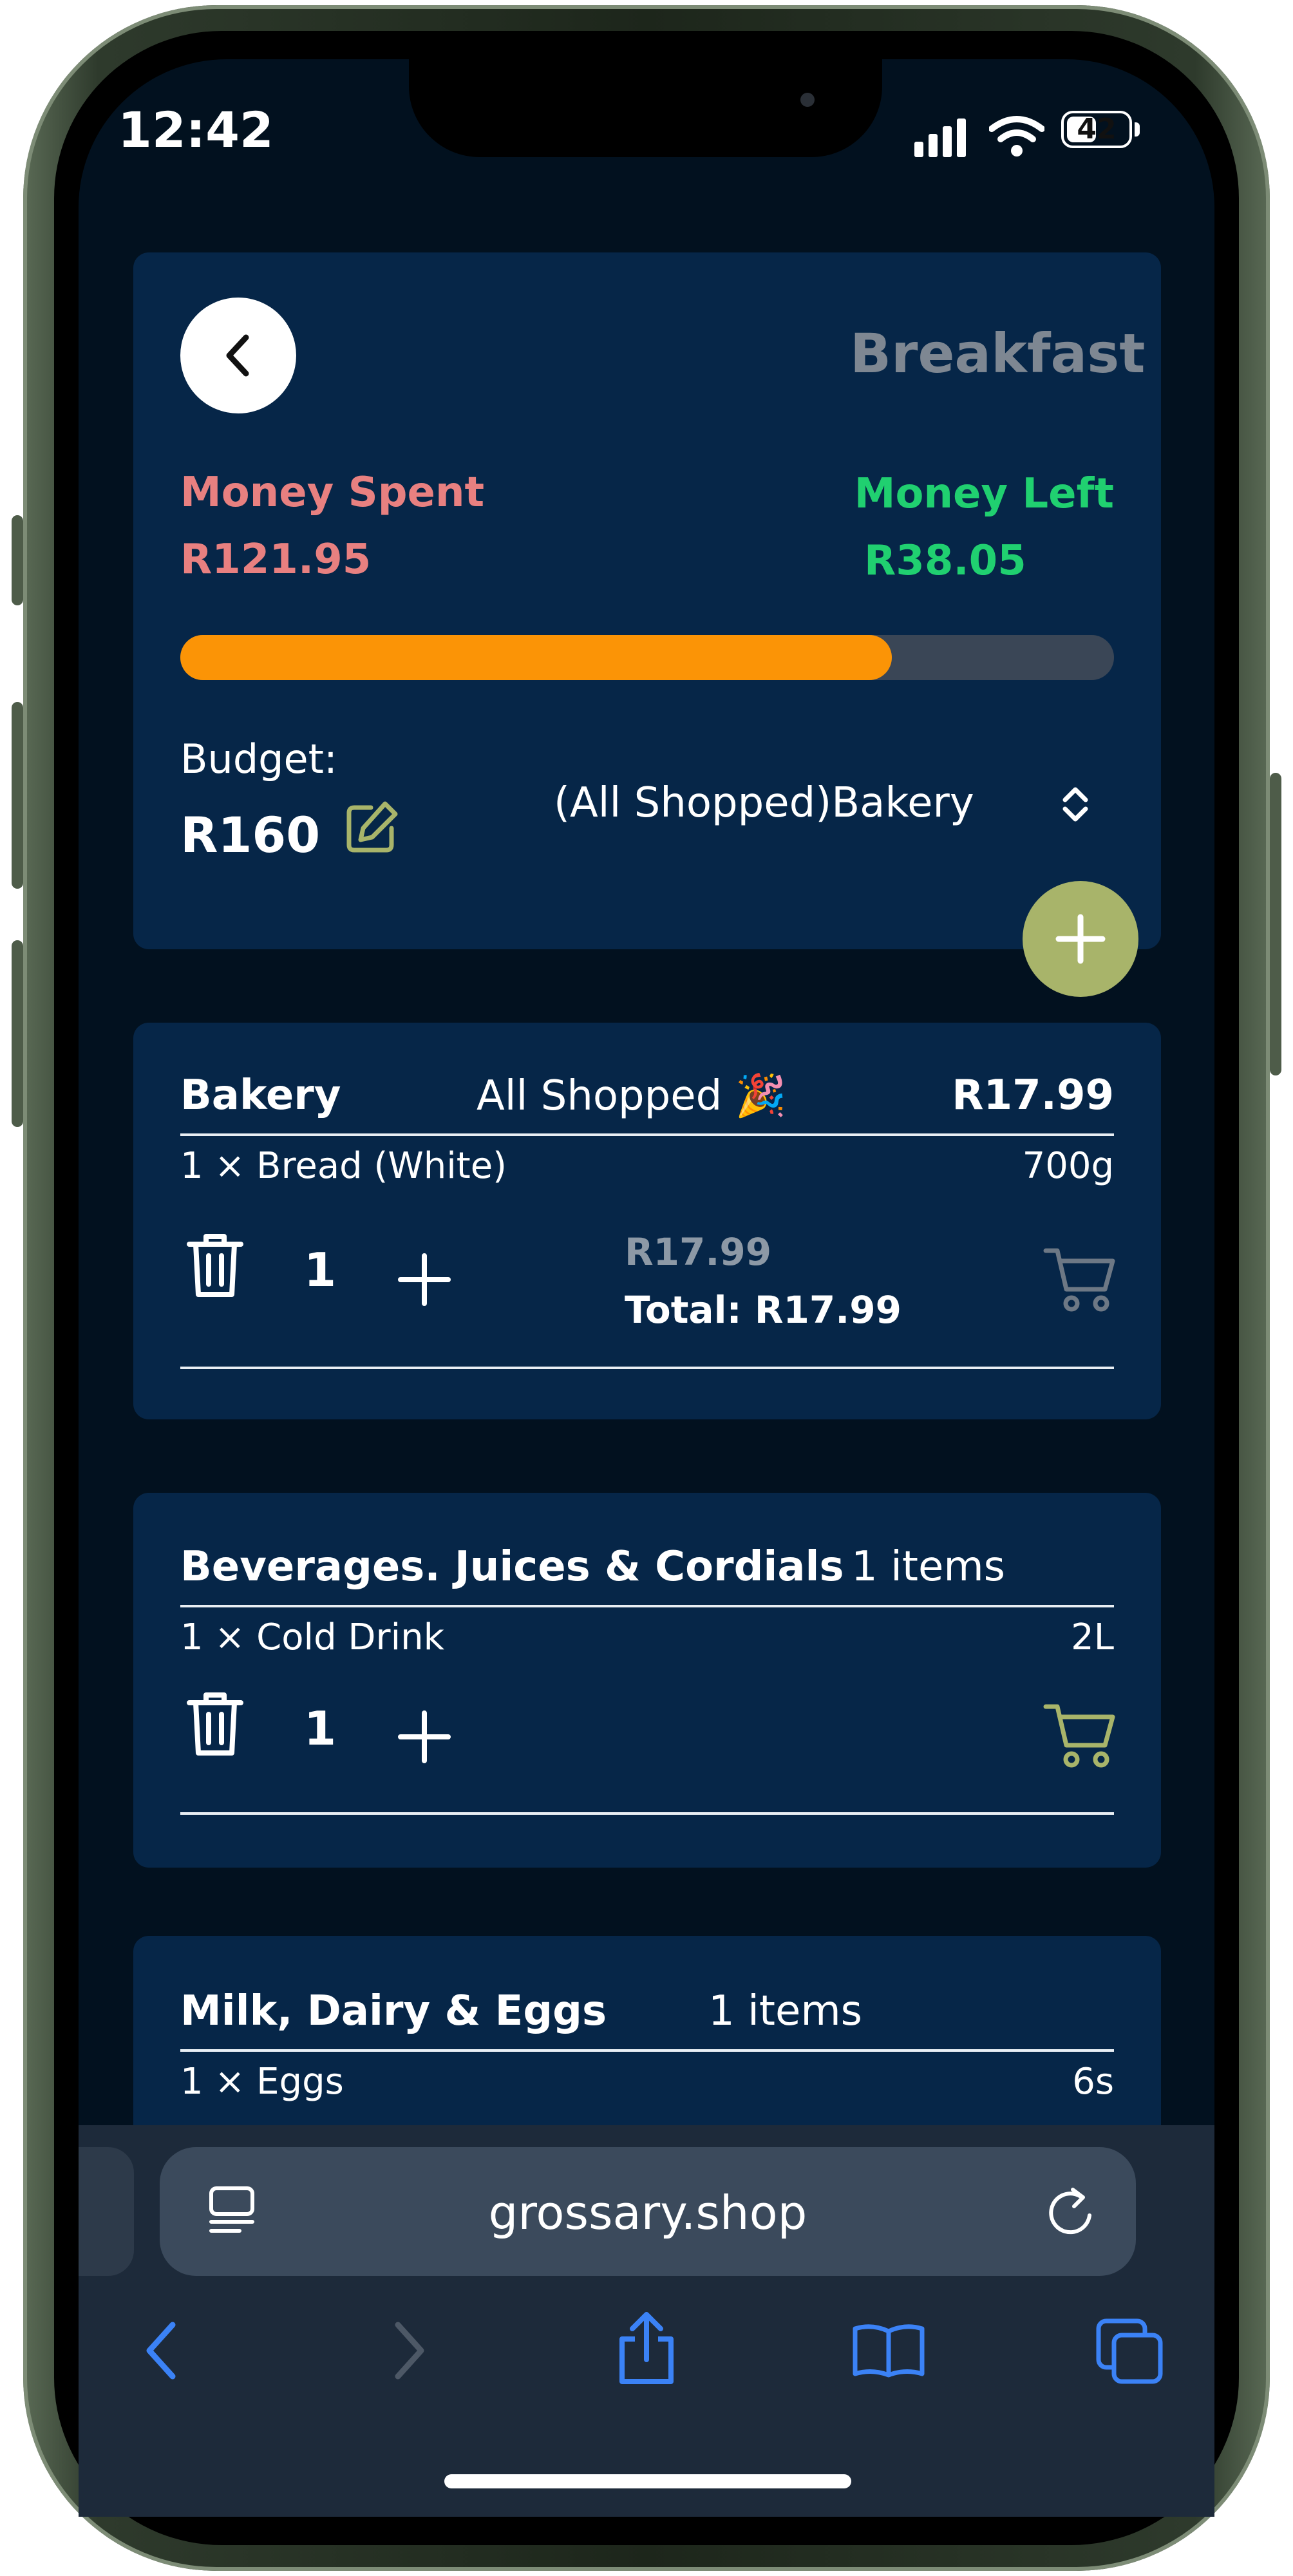  What do you see at coordinates (536, 657) in the screenshot?
I see `budget-progress-fill` at bounding box center [536, 657].